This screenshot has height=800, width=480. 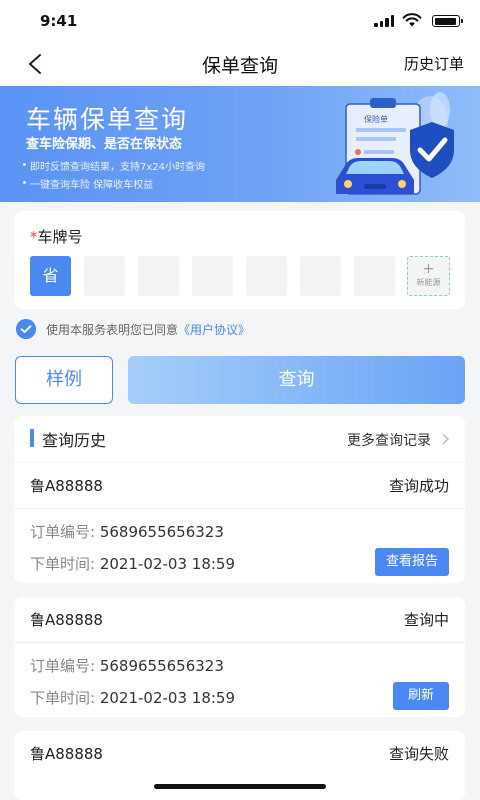 What do you see at coordinates (418, 754) in the screenshot?
I see `record-status: 查询失败` at bounding box center [418, 754].